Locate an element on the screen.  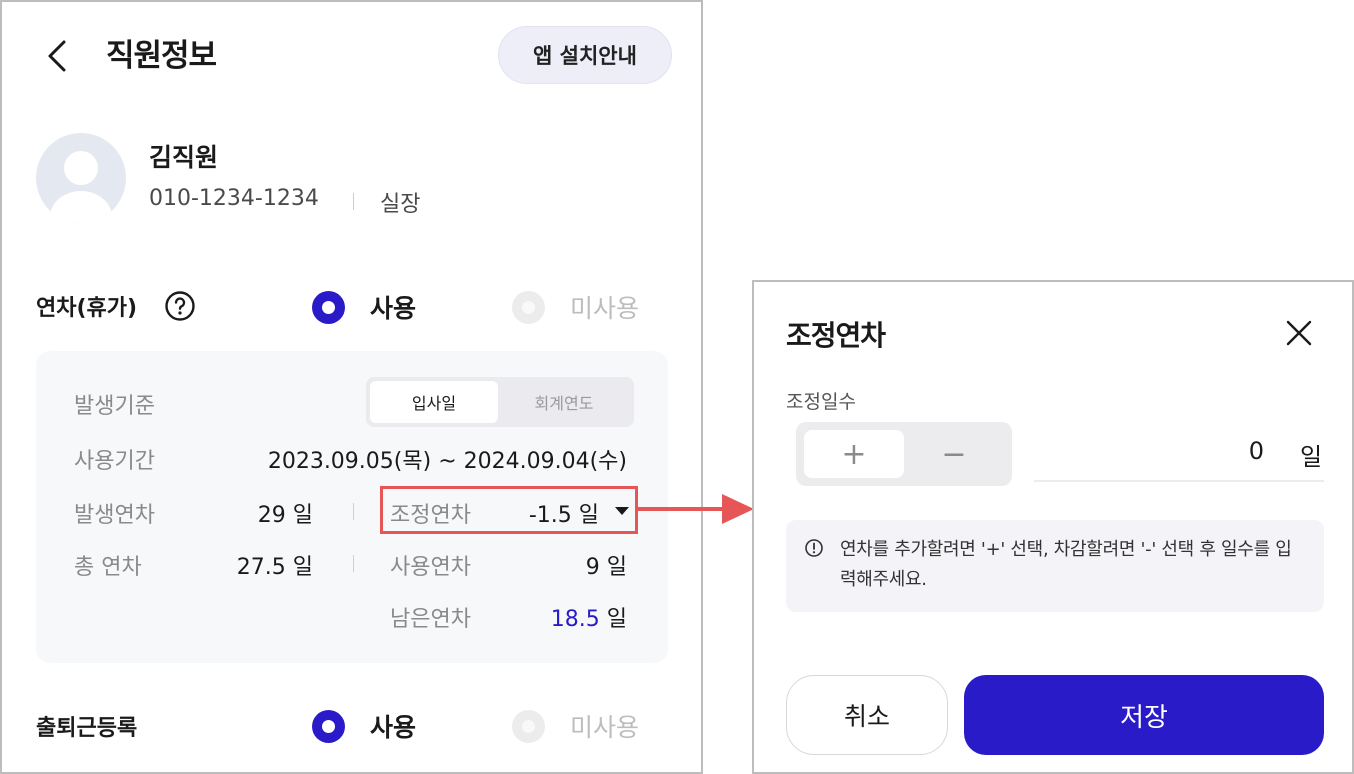
back-icon is located at coordinates (58, 56).